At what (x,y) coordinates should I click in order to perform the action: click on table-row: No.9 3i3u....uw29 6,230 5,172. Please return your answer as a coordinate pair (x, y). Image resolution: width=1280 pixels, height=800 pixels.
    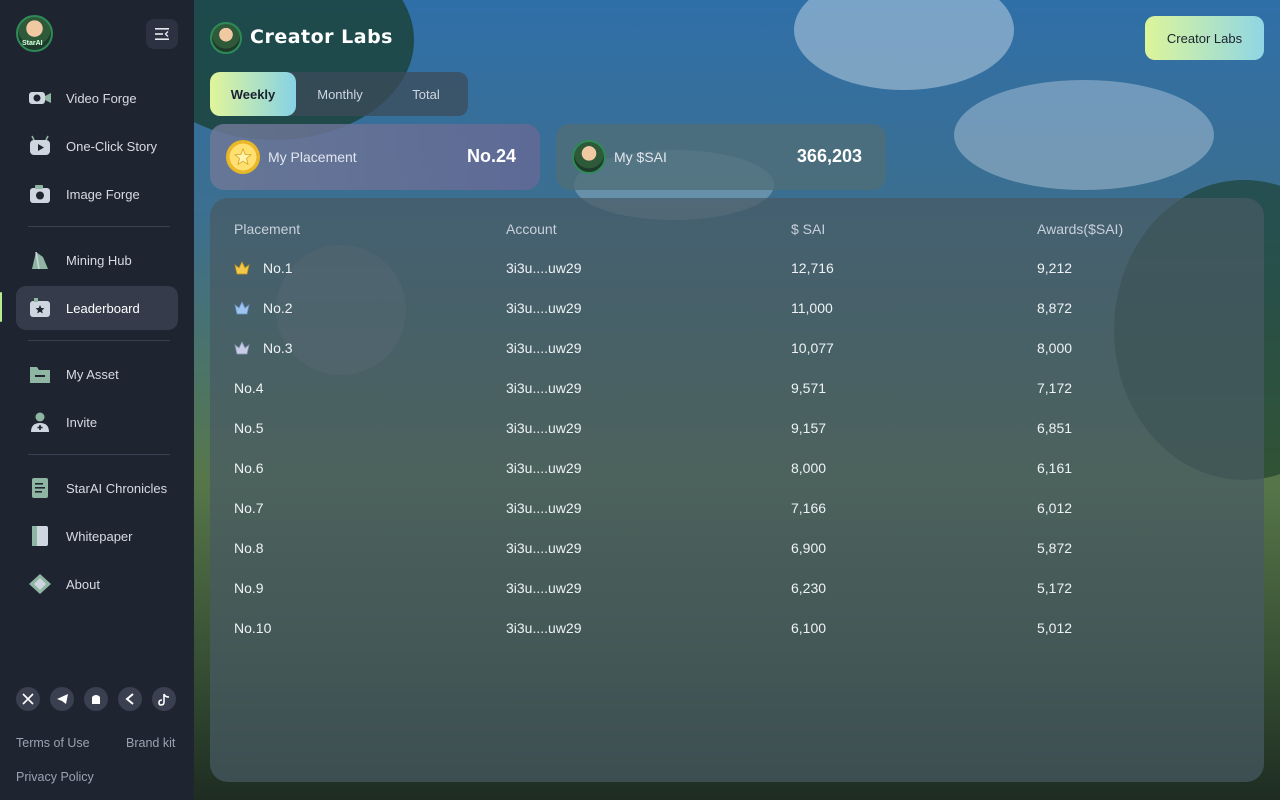
    Looking at the image, I should click on (737, 588).